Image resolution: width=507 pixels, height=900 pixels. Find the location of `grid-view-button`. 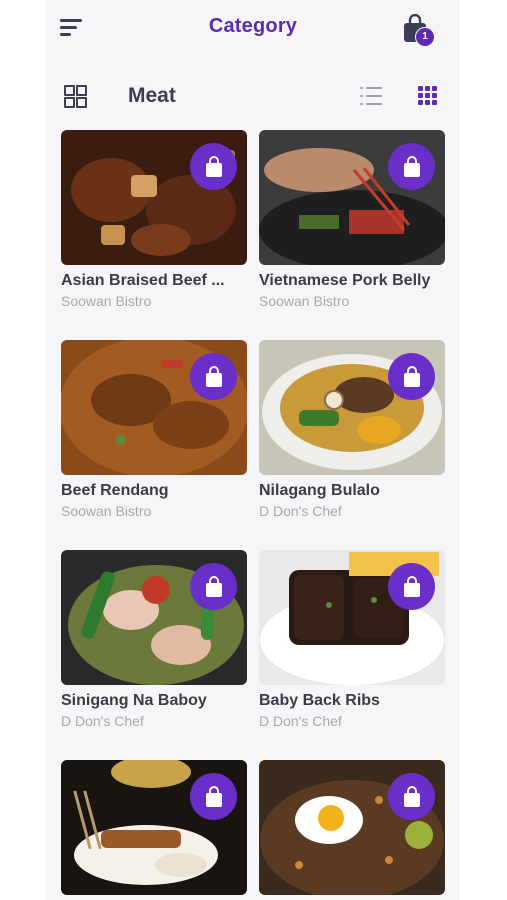

grid-view-button is located at coordinates (428, 96).